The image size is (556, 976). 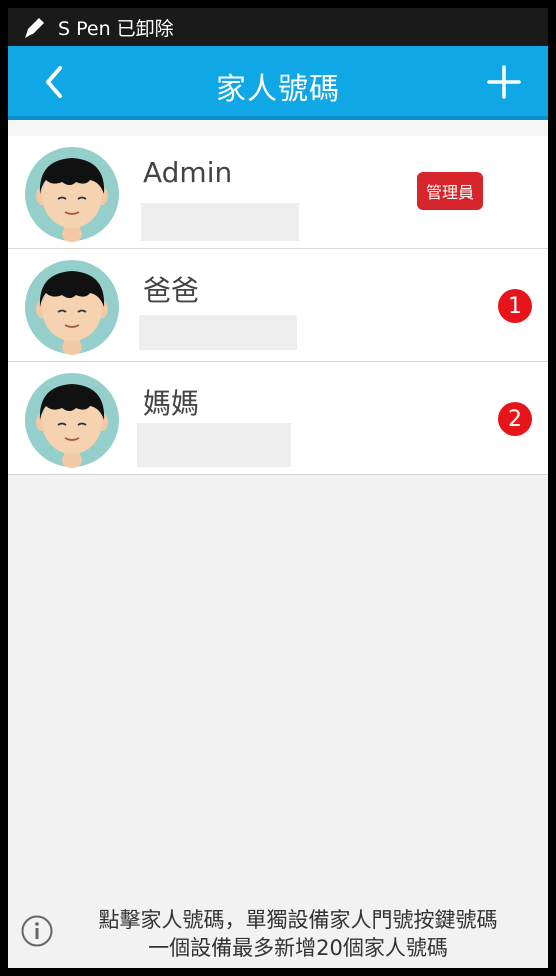 I want to click on page-title: 家人號碼, so click(x=278, y=89).